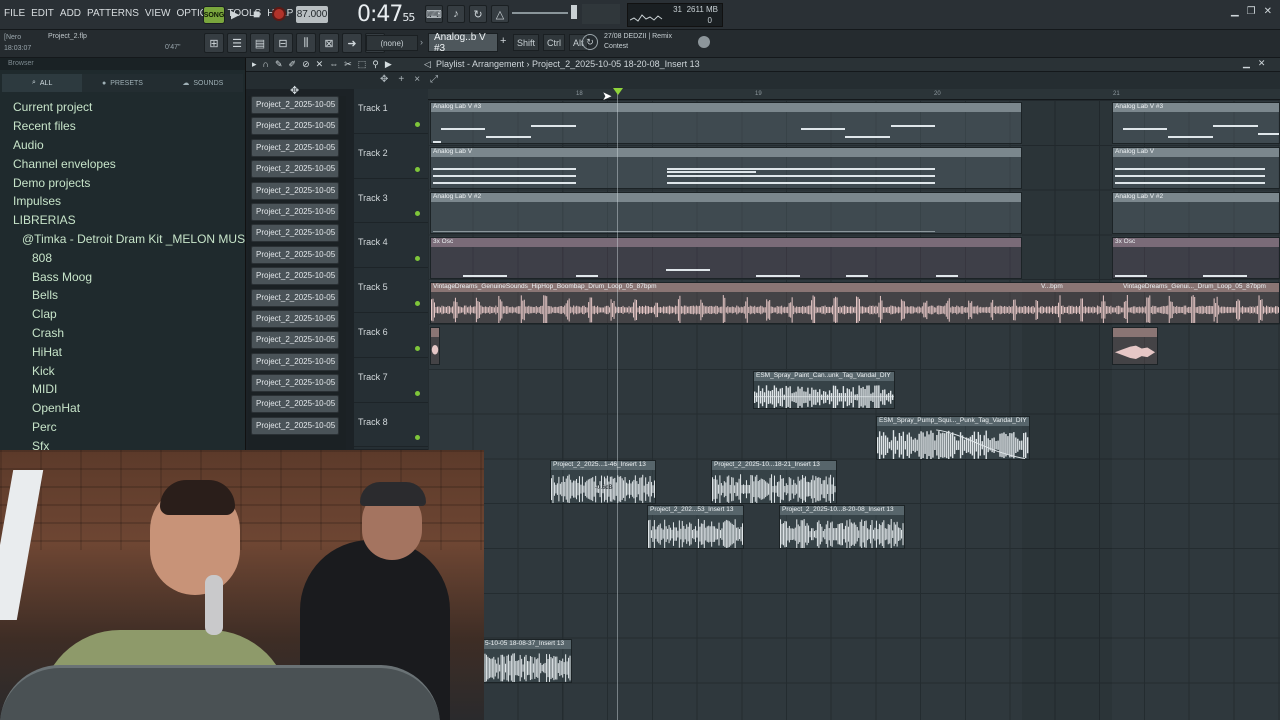  I want to click on news-panel: 27/08 DEDZII | Remix Contest, so click(638, 42).